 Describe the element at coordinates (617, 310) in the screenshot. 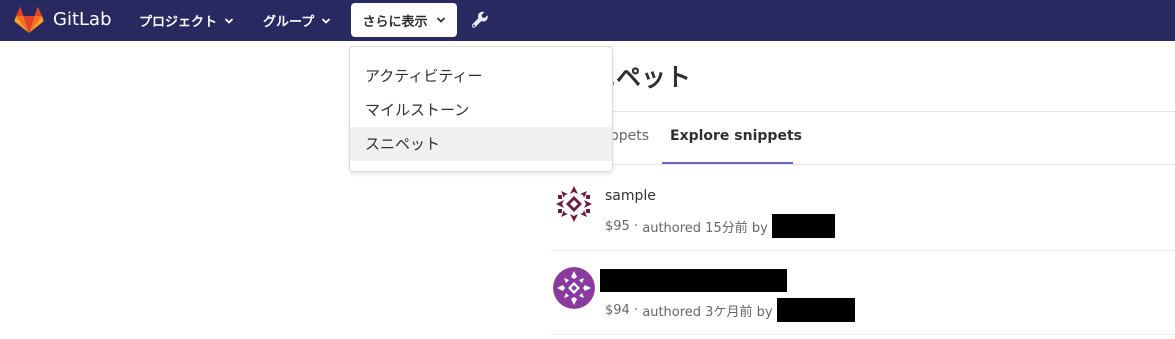

I see `snippet-id: $94` at that location.